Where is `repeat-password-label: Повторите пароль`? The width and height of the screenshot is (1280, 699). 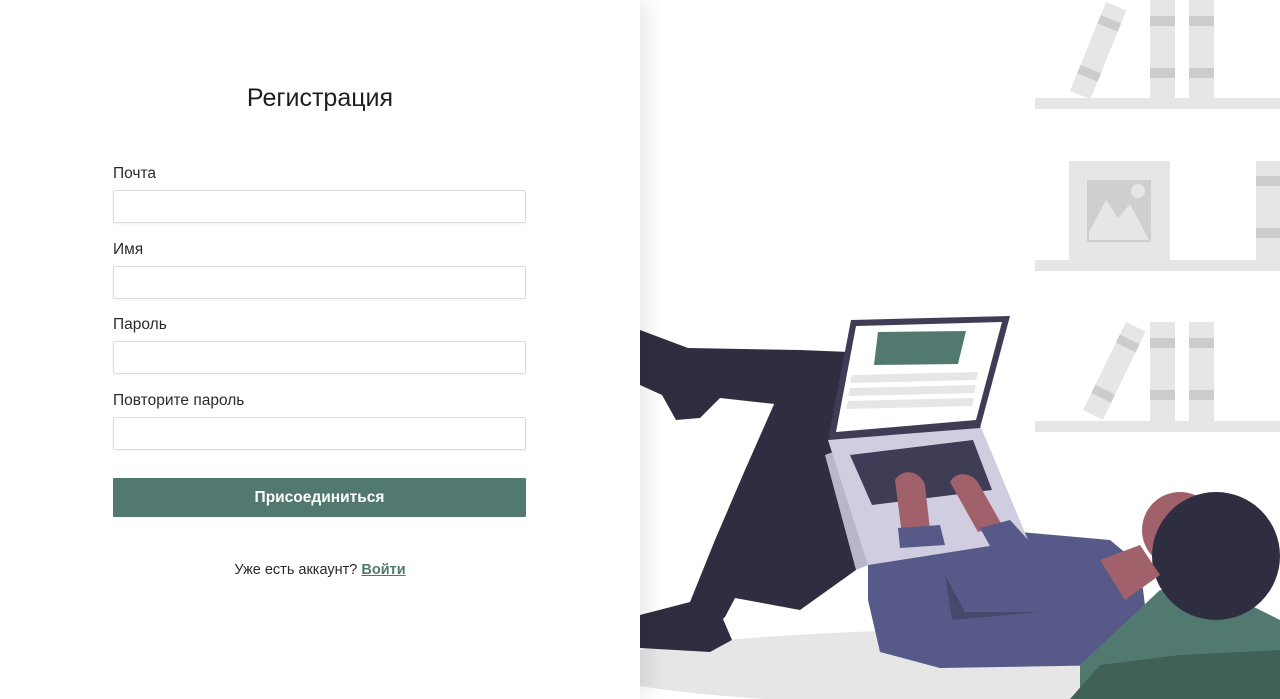
repeat-password-label: Повторите пароль is located at coordinates (179, 400).